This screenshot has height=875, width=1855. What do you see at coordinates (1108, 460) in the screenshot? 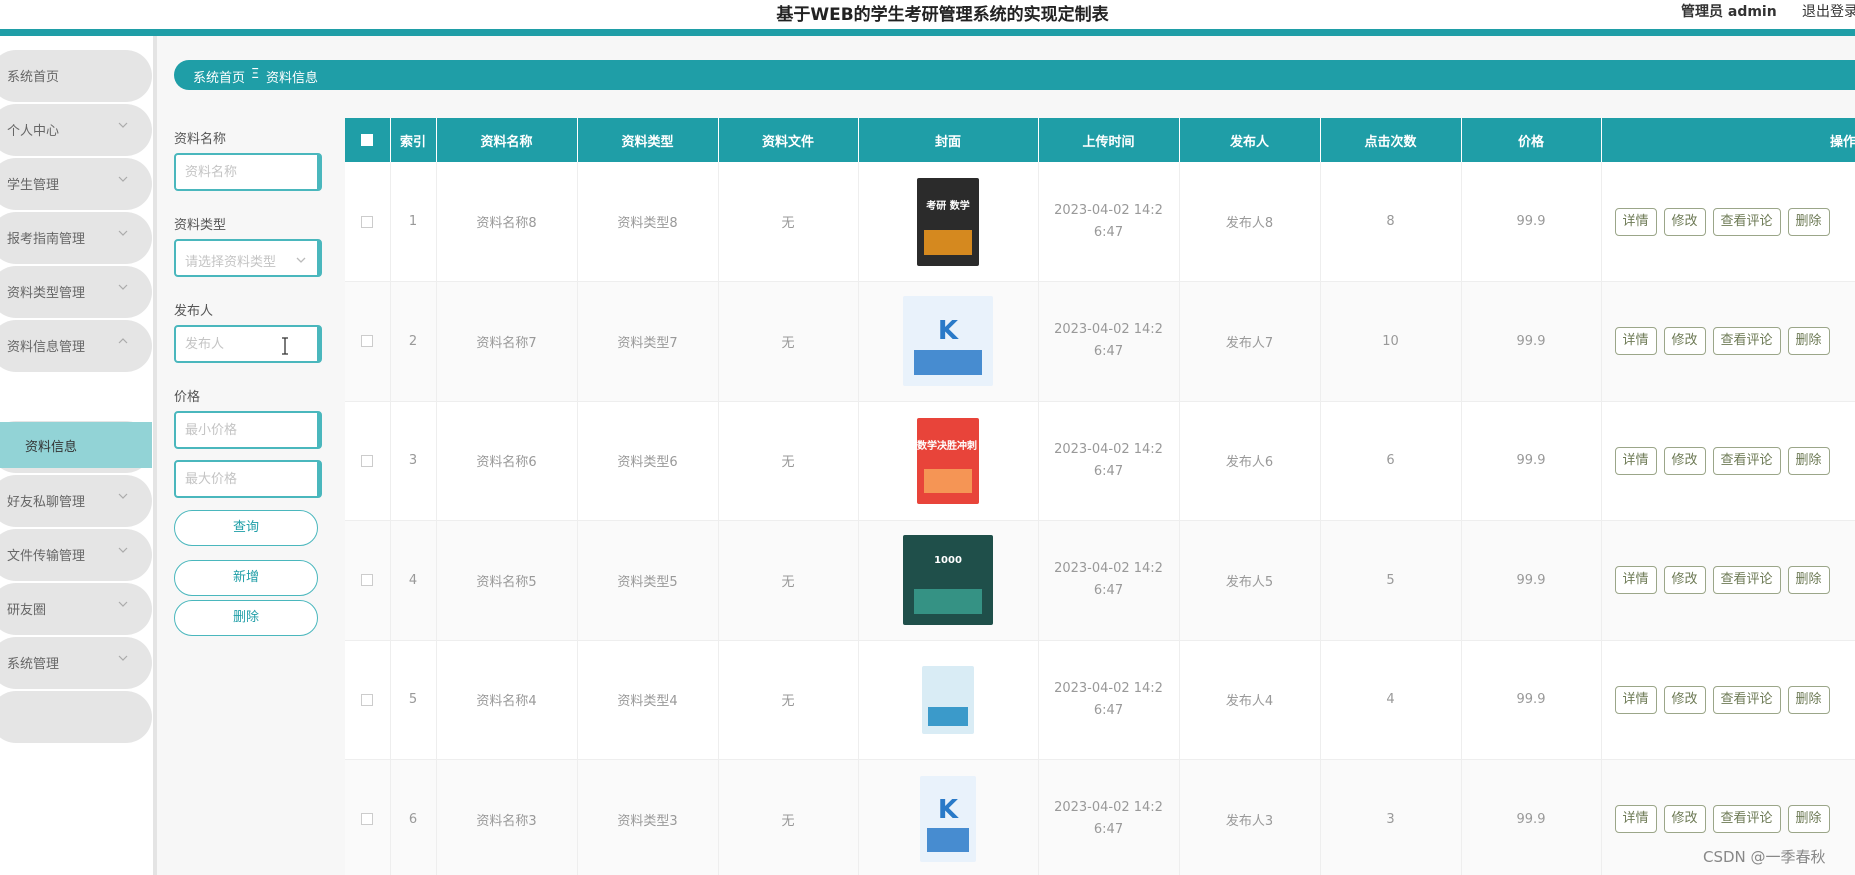
I see `upload-time-text: 2023-04-02 14:26:47` at bounding box center [1108, 460].